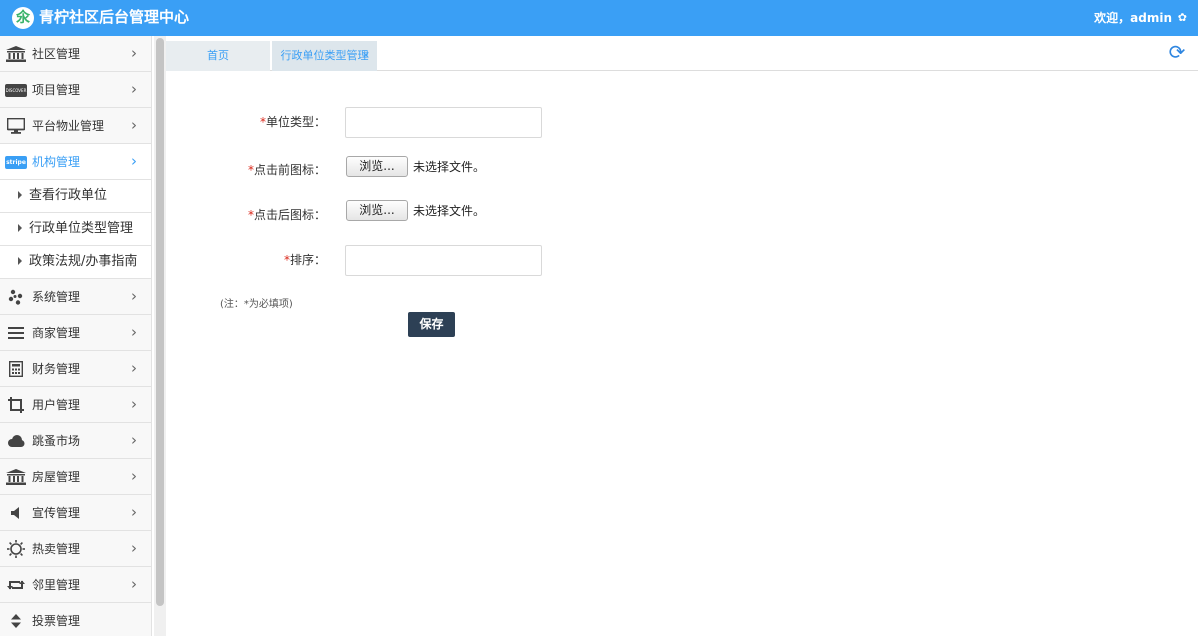  What do you see at coordinates (56, 513) in the screenshot?
I see `sidebar-item-label: 宣传管理` at bounding box center [56, 513].